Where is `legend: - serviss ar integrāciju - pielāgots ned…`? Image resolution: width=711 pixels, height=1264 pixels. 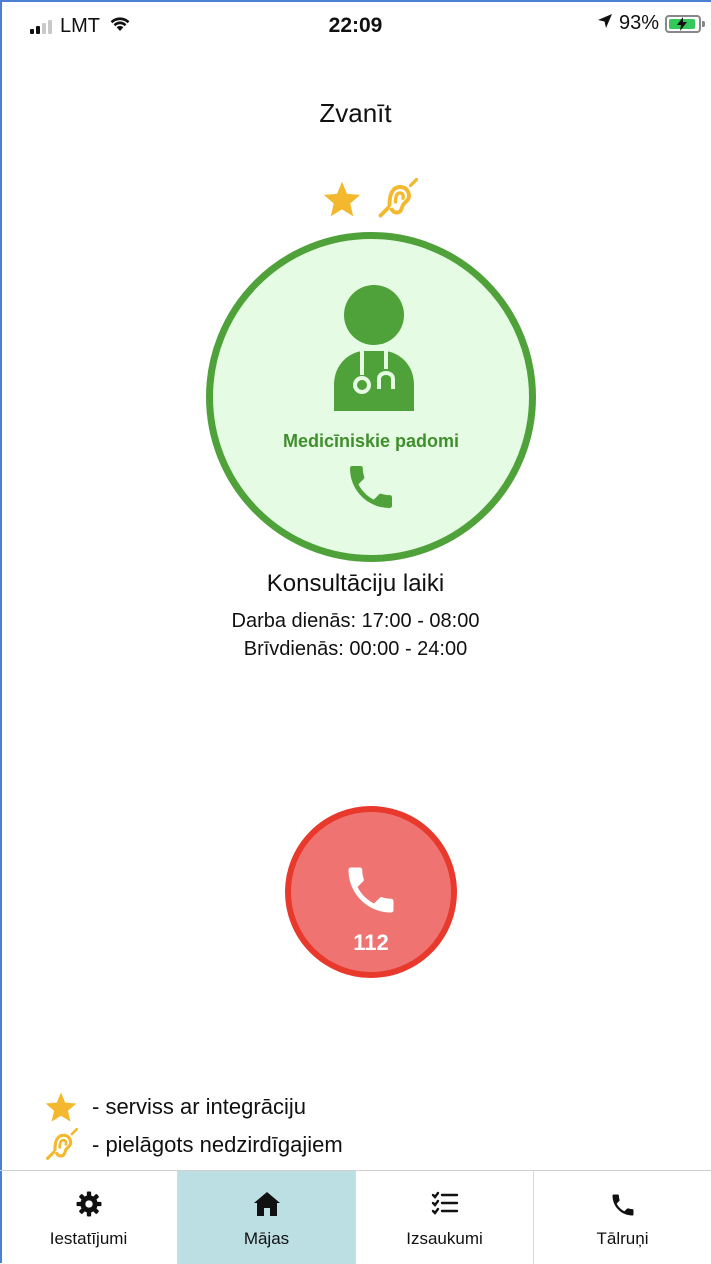 legend: - serviss ar integrāciju - pielāgots ned… is located at coordinates (193, 1126).